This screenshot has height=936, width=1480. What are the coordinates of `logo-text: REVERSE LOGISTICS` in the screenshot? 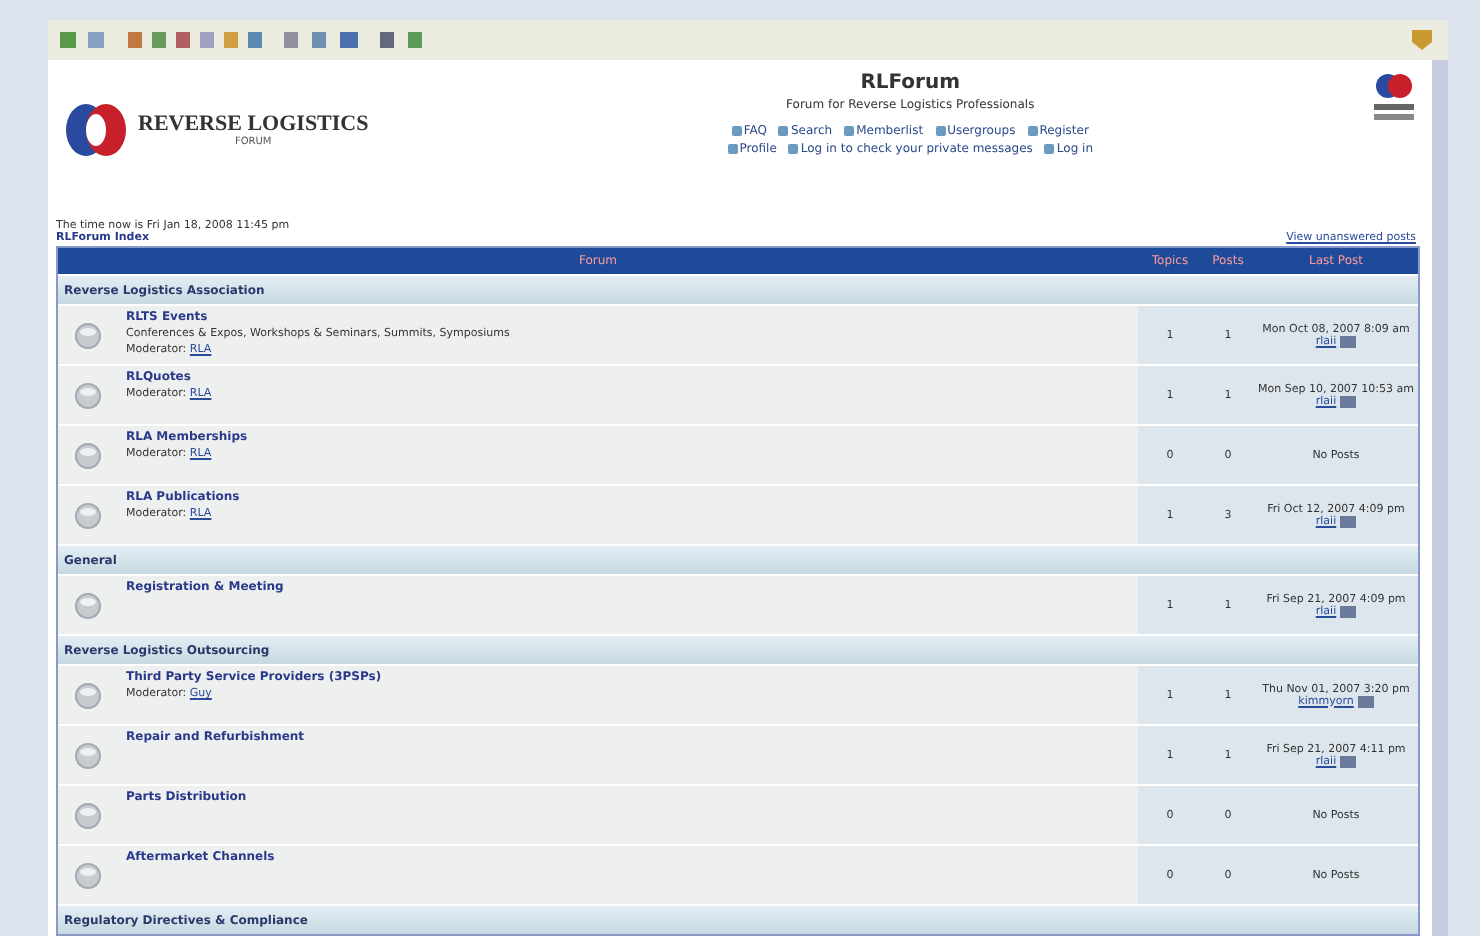 It's located at (253, 124).